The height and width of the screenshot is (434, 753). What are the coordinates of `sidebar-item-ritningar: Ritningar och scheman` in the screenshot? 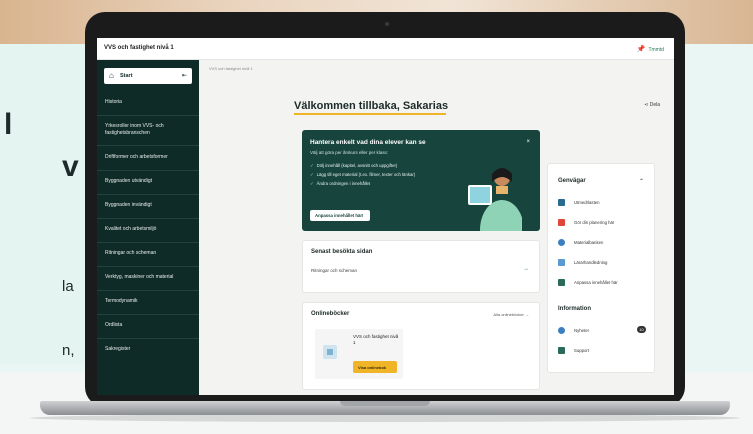 It's located at (149, 253).